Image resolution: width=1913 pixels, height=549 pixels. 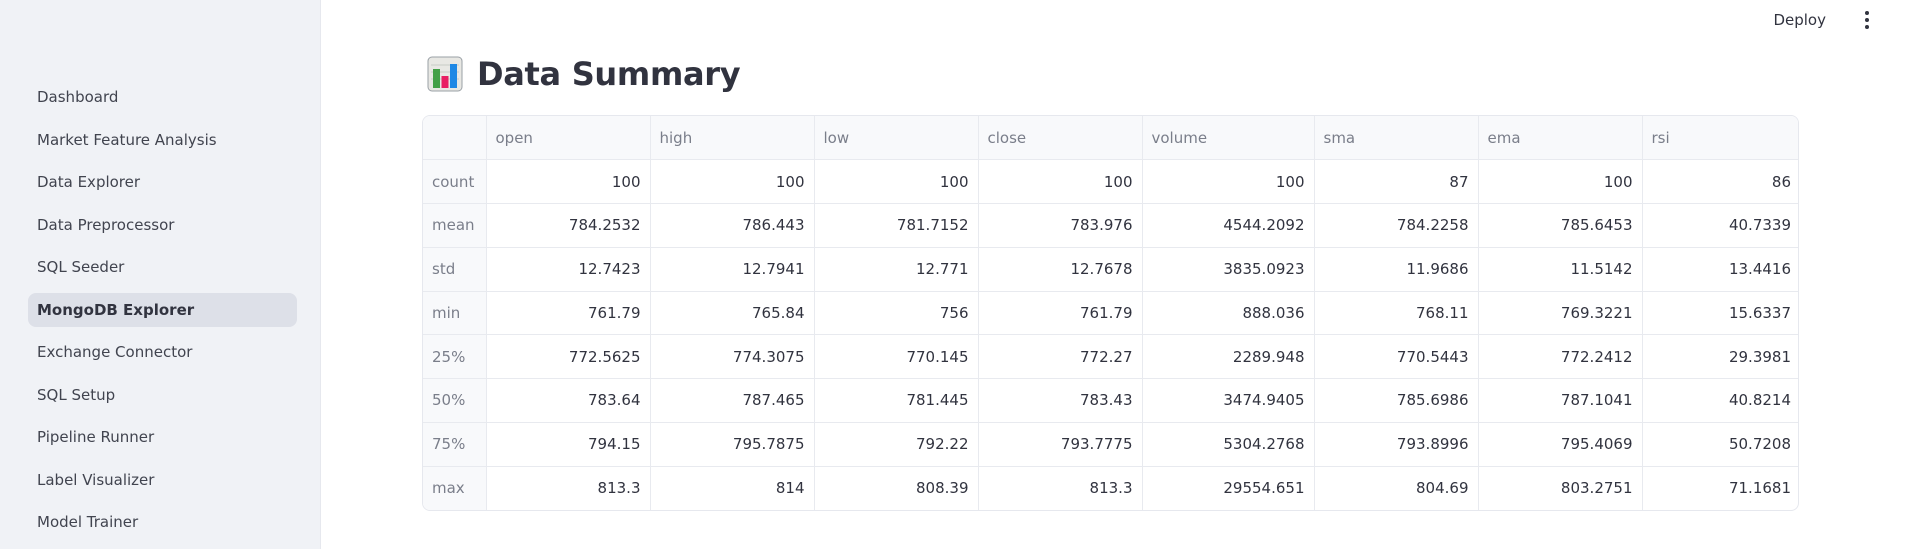 I want to click on sidebar-item: Dashboard, so click(x=162, y=97).